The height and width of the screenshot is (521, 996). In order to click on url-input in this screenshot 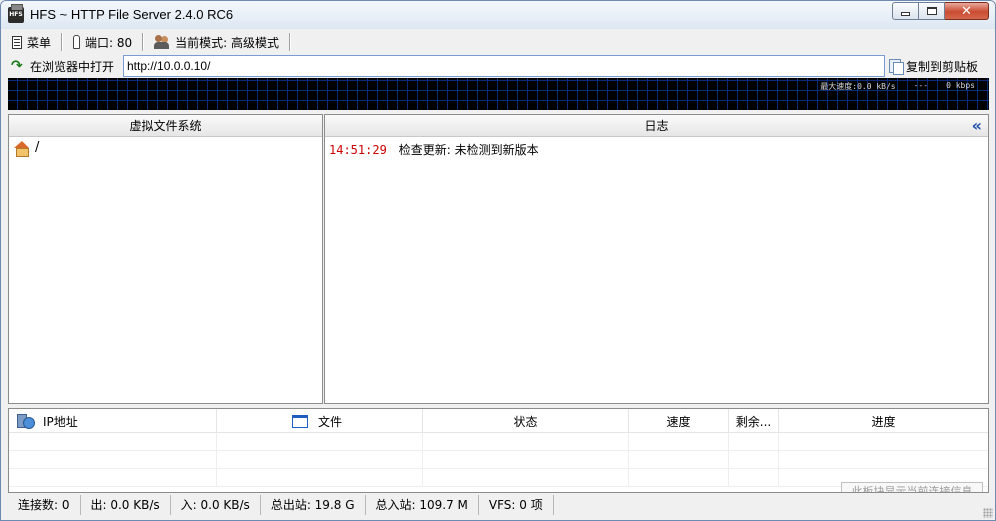, I will do `click(504, 66)`.